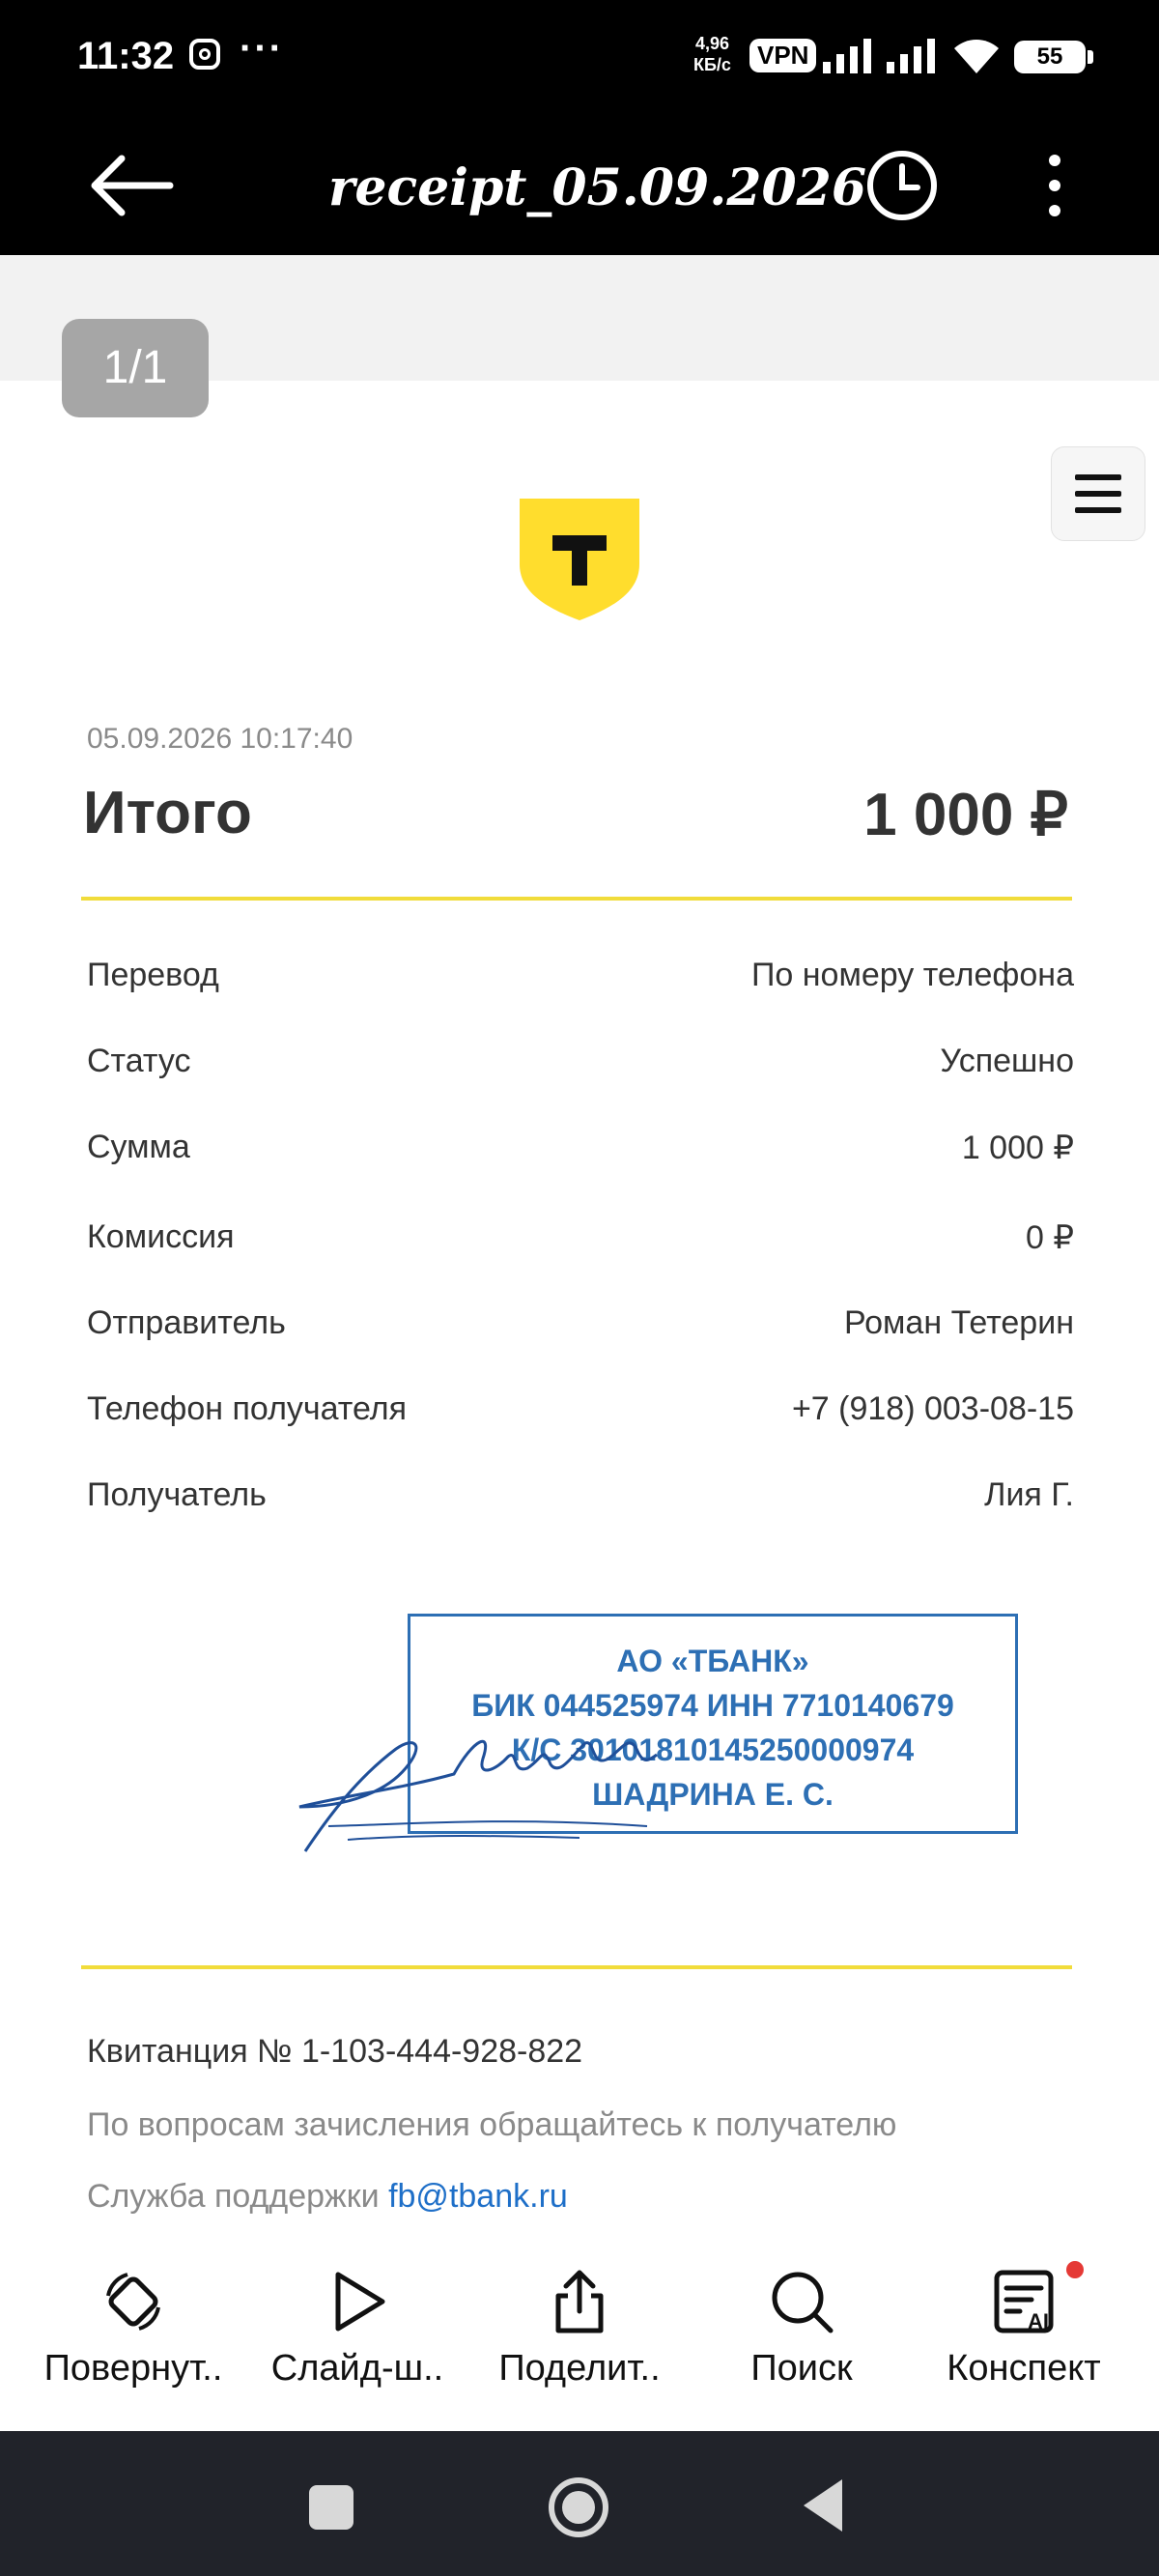  I want to click on row-label: Статус, so click(139, 1061).